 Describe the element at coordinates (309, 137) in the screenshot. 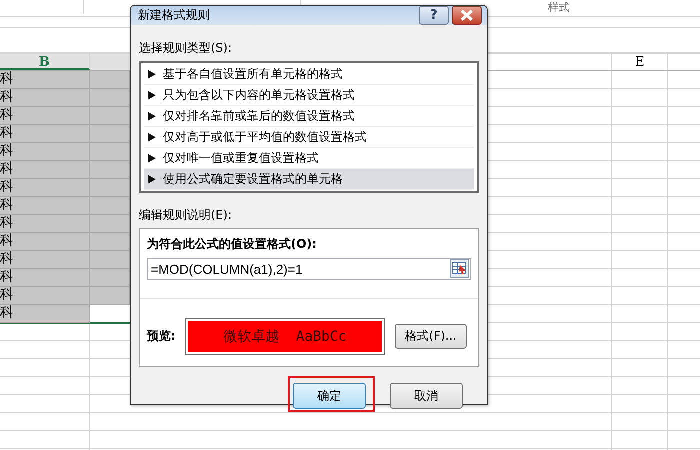

I see `rule-type-item: 仅对高于或低于平均值的数值设置格式` at that location.